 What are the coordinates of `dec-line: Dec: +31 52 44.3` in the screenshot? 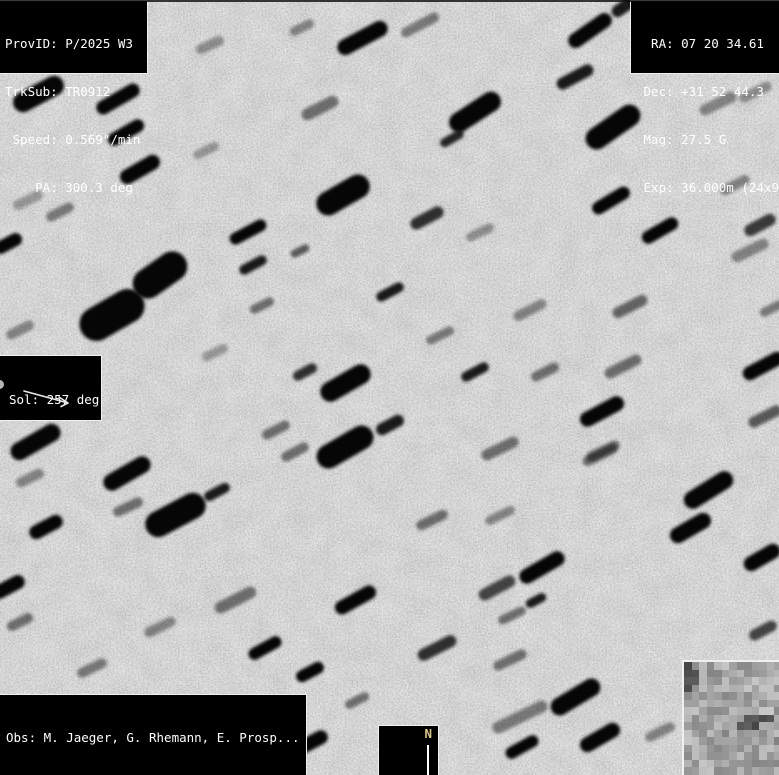 It's located at (700, 91).